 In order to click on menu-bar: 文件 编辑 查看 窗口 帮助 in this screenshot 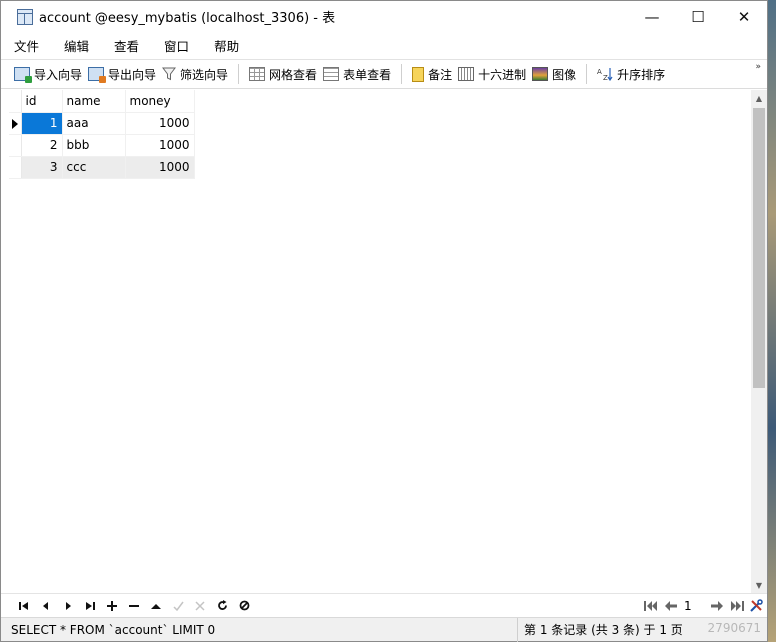, I will do `click(384, 45)`.